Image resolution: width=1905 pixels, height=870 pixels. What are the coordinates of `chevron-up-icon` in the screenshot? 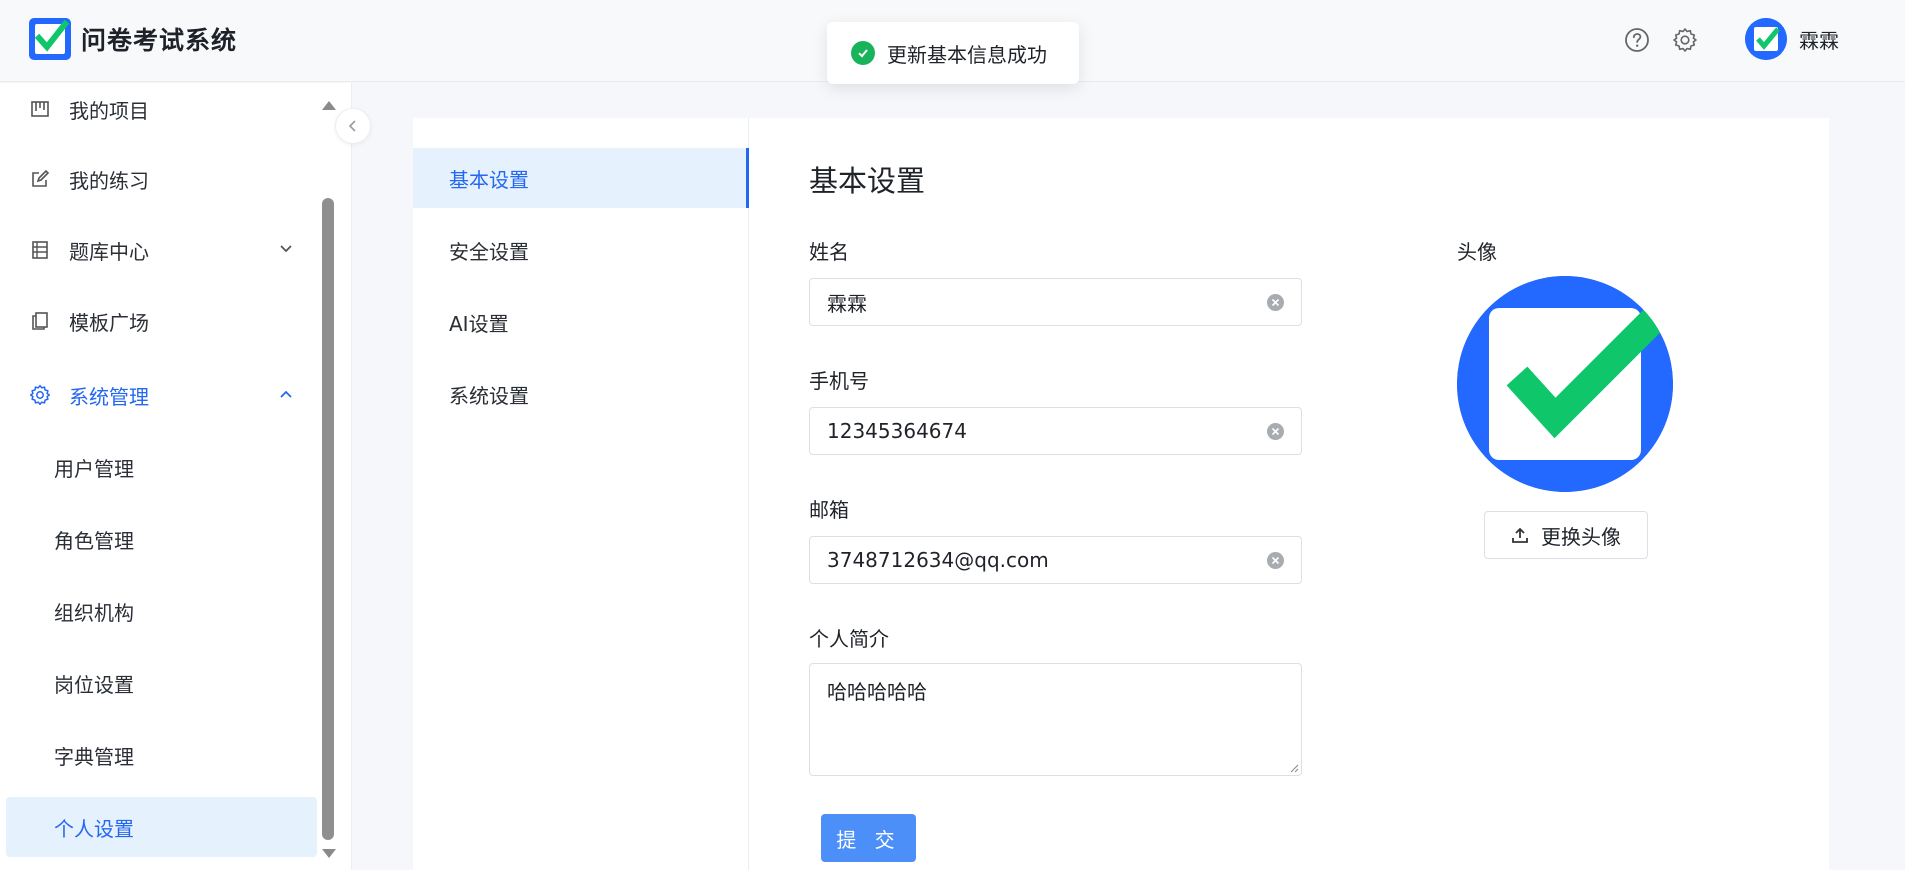 It's located at (286, 394).